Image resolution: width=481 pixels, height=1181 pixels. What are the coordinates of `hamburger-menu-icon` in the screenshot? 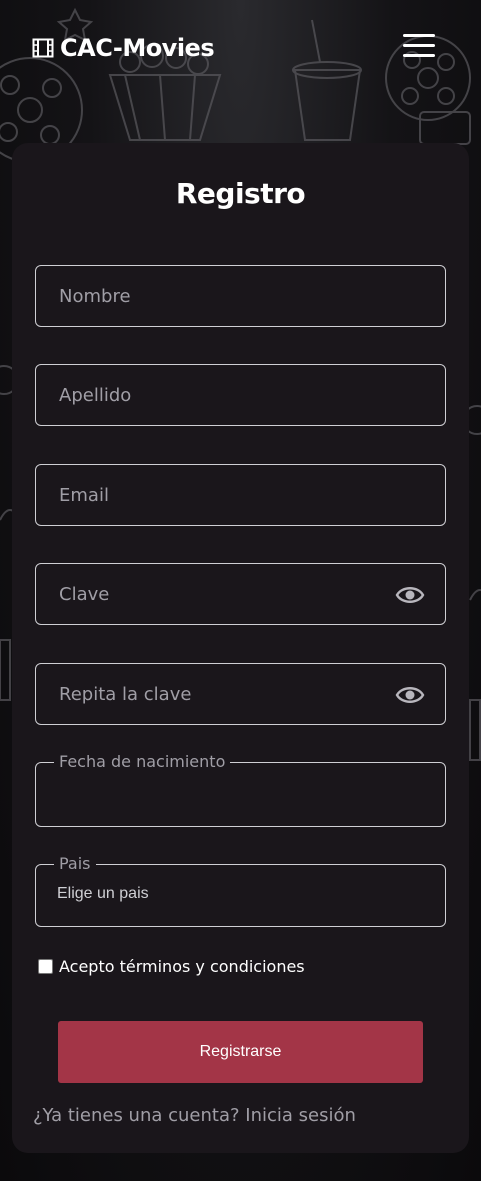 It's located at (419, 47).